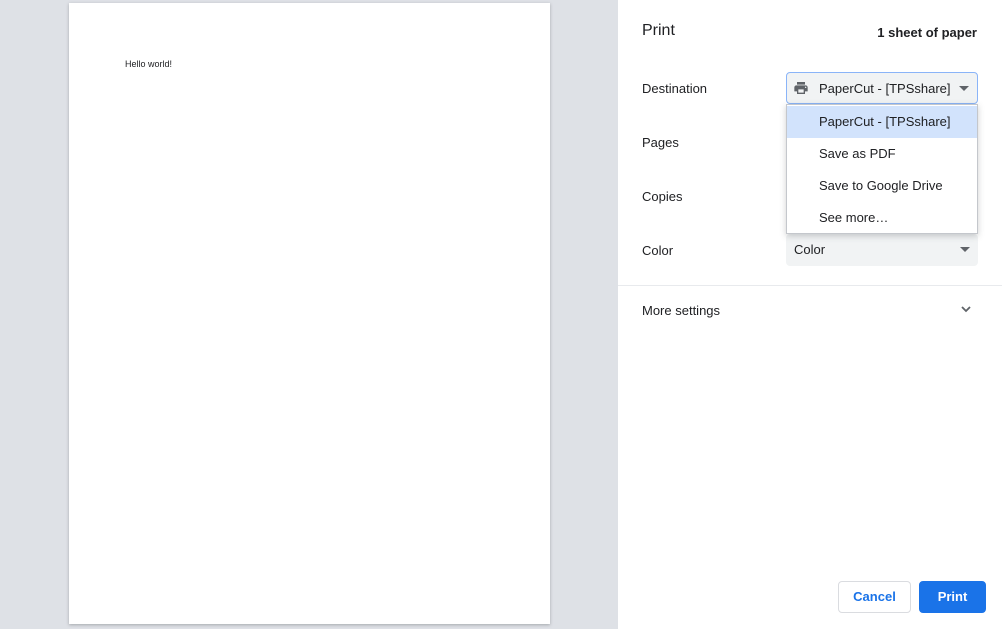 This screenshot has height=629, width=1002. Describe the element at coordinates (966, 309) in the screenshot. I see `chevron-down-icon` at that location.